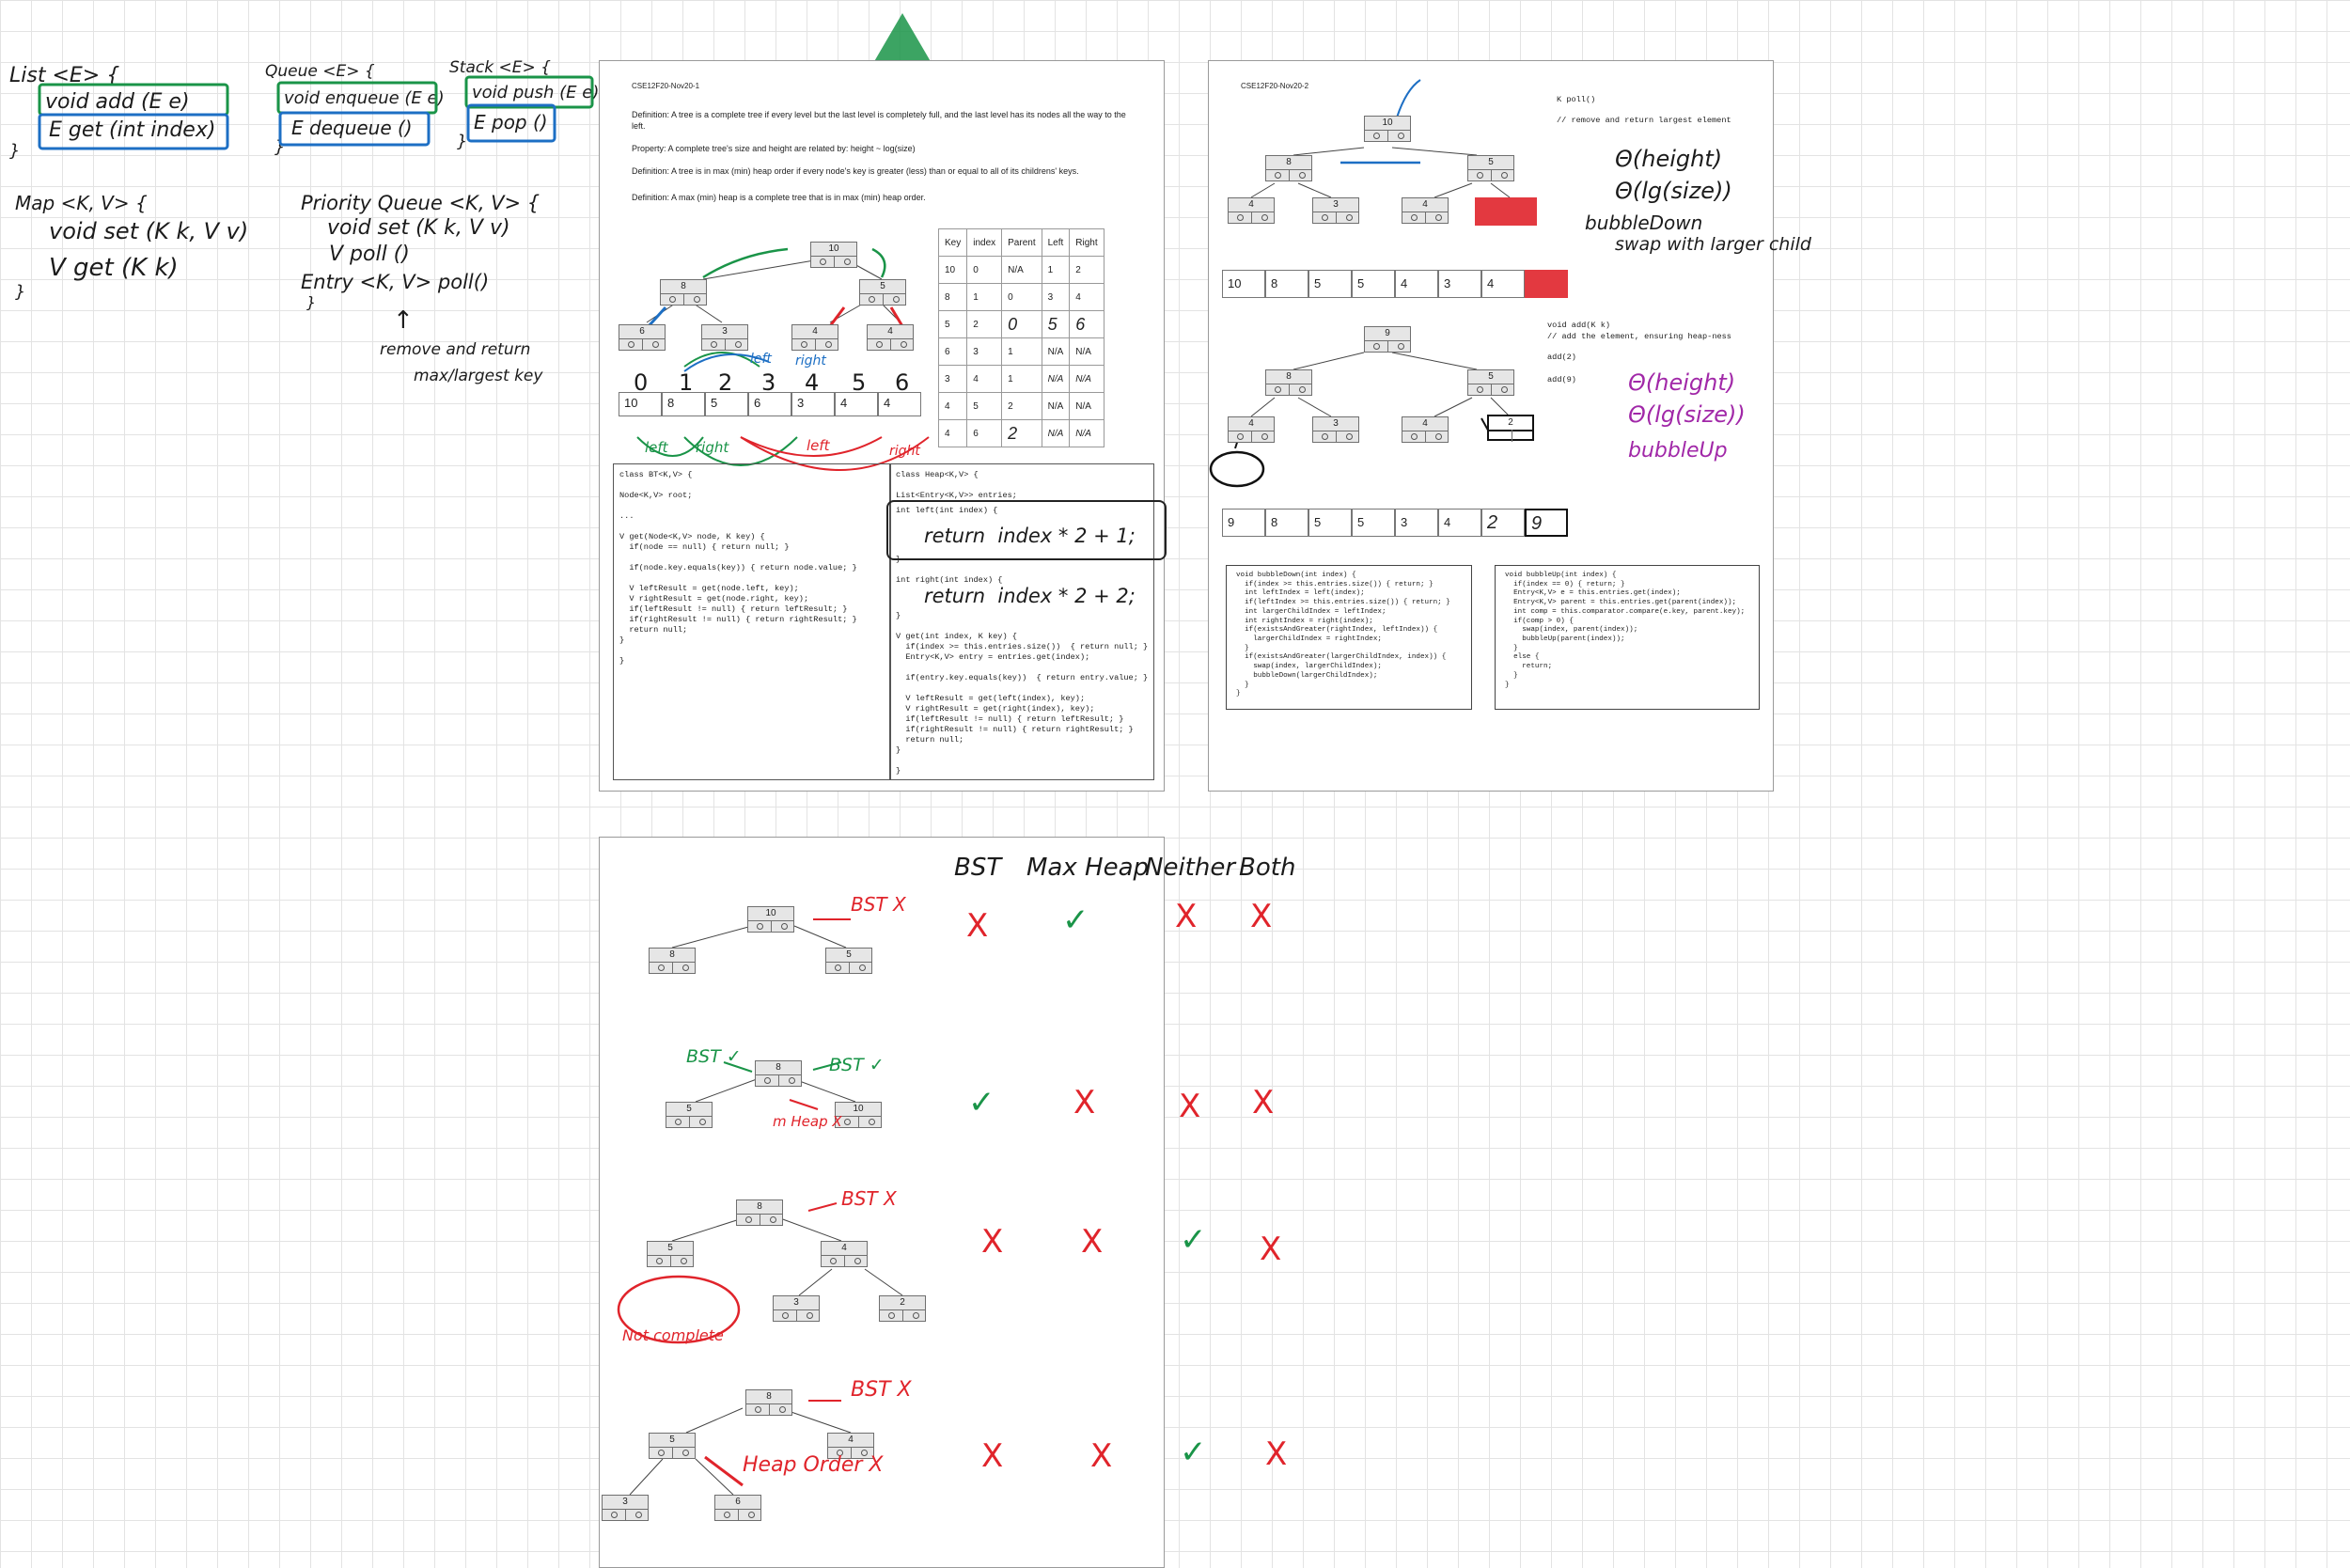 This screenshot has width=2350, height=1568. Describe the element at coordinates (807, 1121) in the screenshot. I see `t2-heap-note: m Heap X` at that location.